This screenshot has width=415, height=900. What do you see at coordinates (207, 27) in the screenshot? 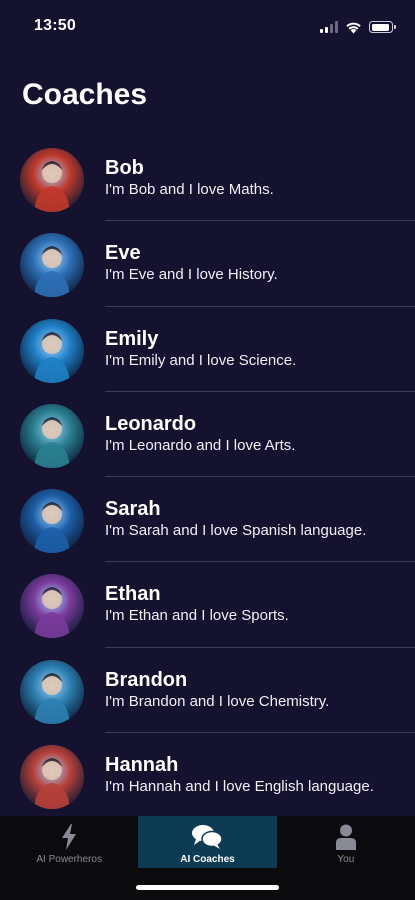
I see `status-bar: 13:50` at bounding box center [207, 27].